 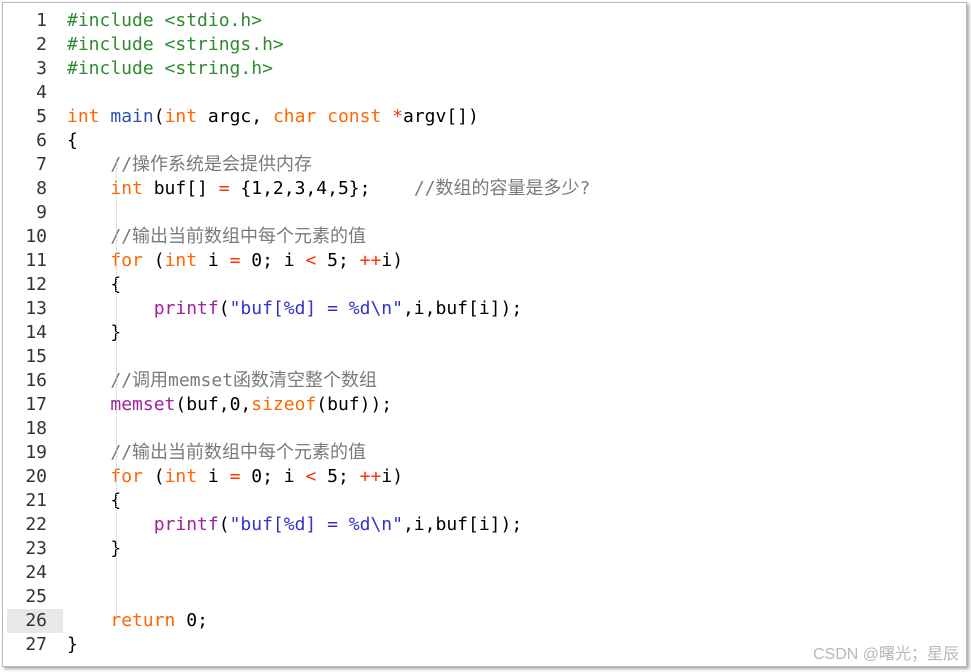 What do you see at coordinates (41, 116) in the screenshot?
I see `line-number: 5` at bounding box center [41, 116].